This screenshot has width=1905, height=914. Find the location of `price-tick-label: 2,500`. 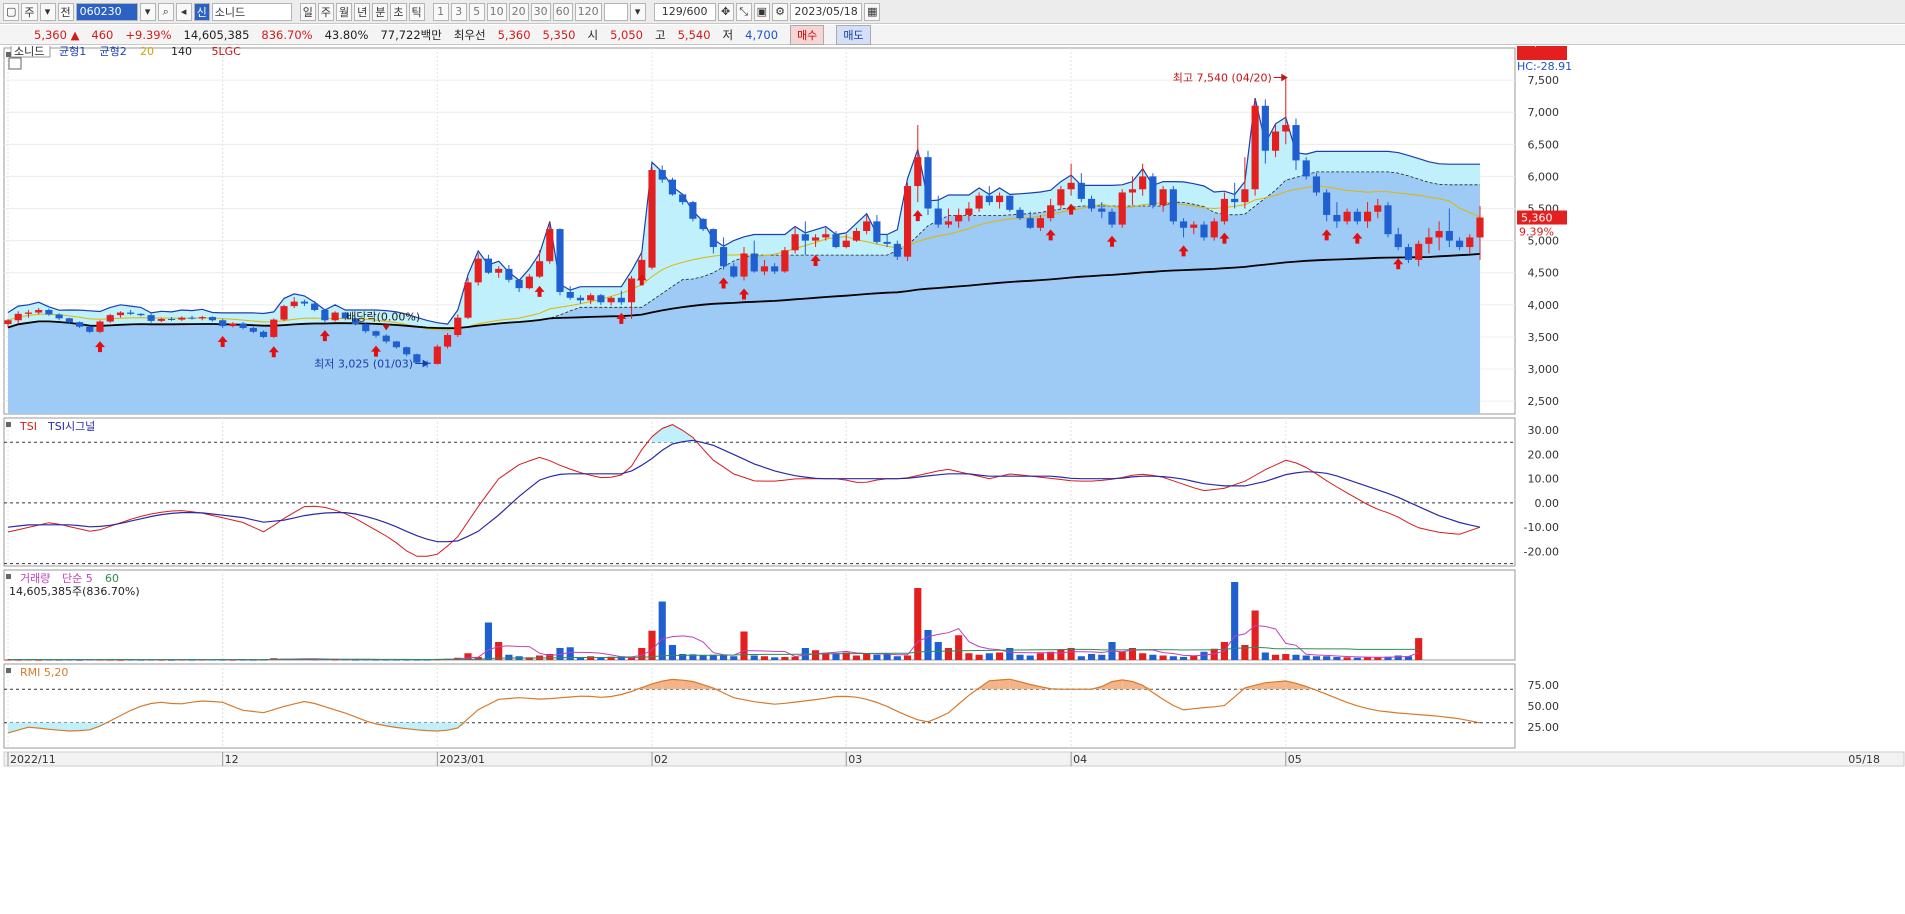

price-tick-label: 2,500 is located at coordinates (1544, 401).